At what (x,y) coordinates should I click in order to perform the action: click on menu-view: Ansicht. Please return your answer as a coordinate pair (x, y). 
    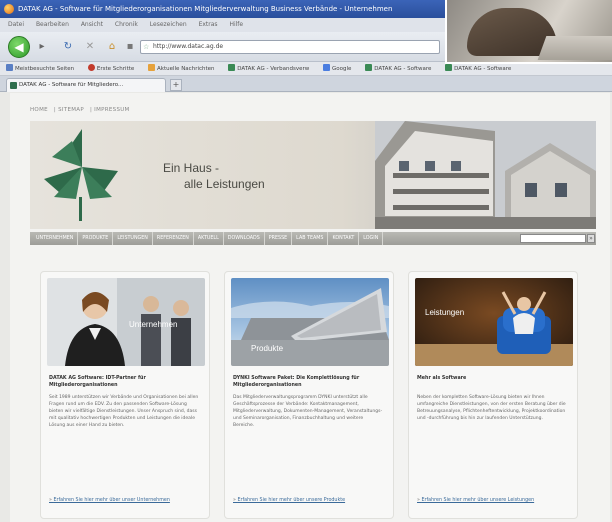
    Looking at the image, I should click on (92, 24).